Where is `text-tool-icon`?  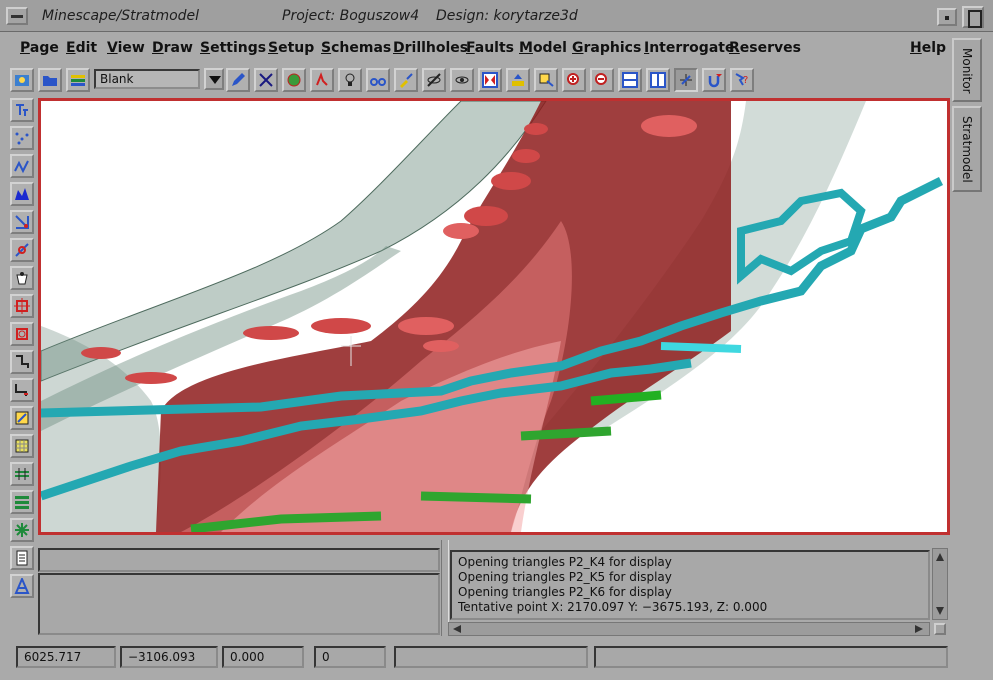 text-tool-icon is located at coordinates (22, 110).